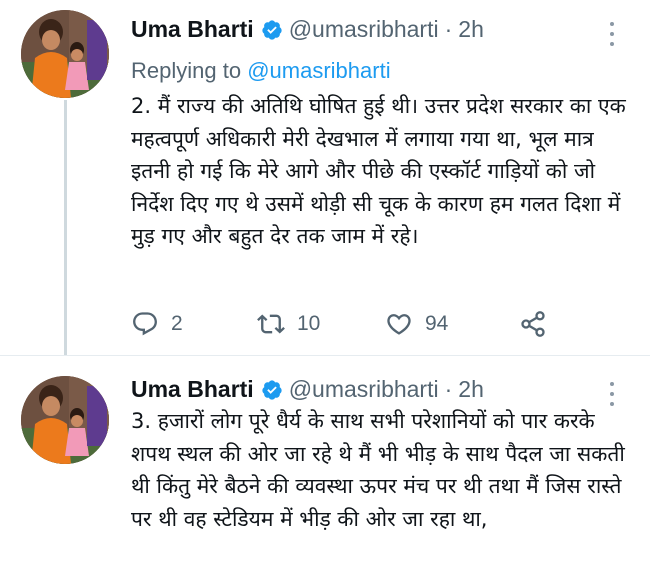  What do you see at coordinates (309, 323) in the screenshot?
I see `retweet-count: 10` at bounding box center [309, 323].